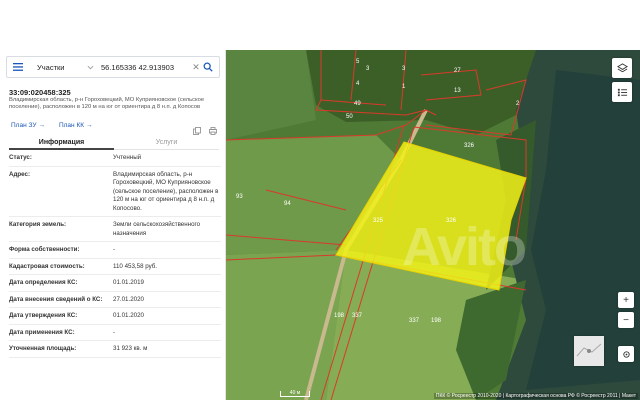 Image resolution: width=640 pixels, height=400 pixels. I want to click on info-row: Статус: Учтенный, so click(115, 158).